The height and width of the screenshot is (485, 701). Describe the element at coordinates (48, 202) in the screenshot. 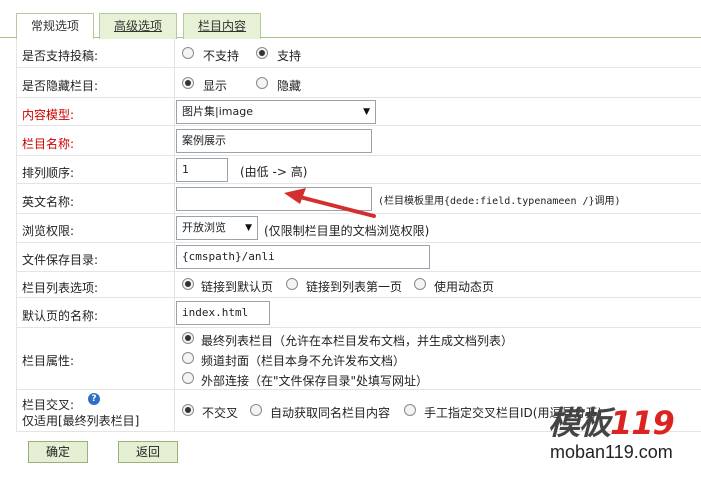

I see `ename-label: 英文名称:` at that location.